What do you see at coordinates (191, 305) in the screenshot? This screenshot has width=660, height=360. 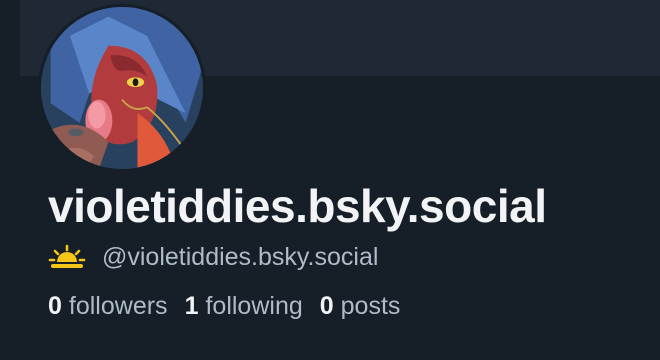 I see `following-count: 1` at bounding box center [191, 305].